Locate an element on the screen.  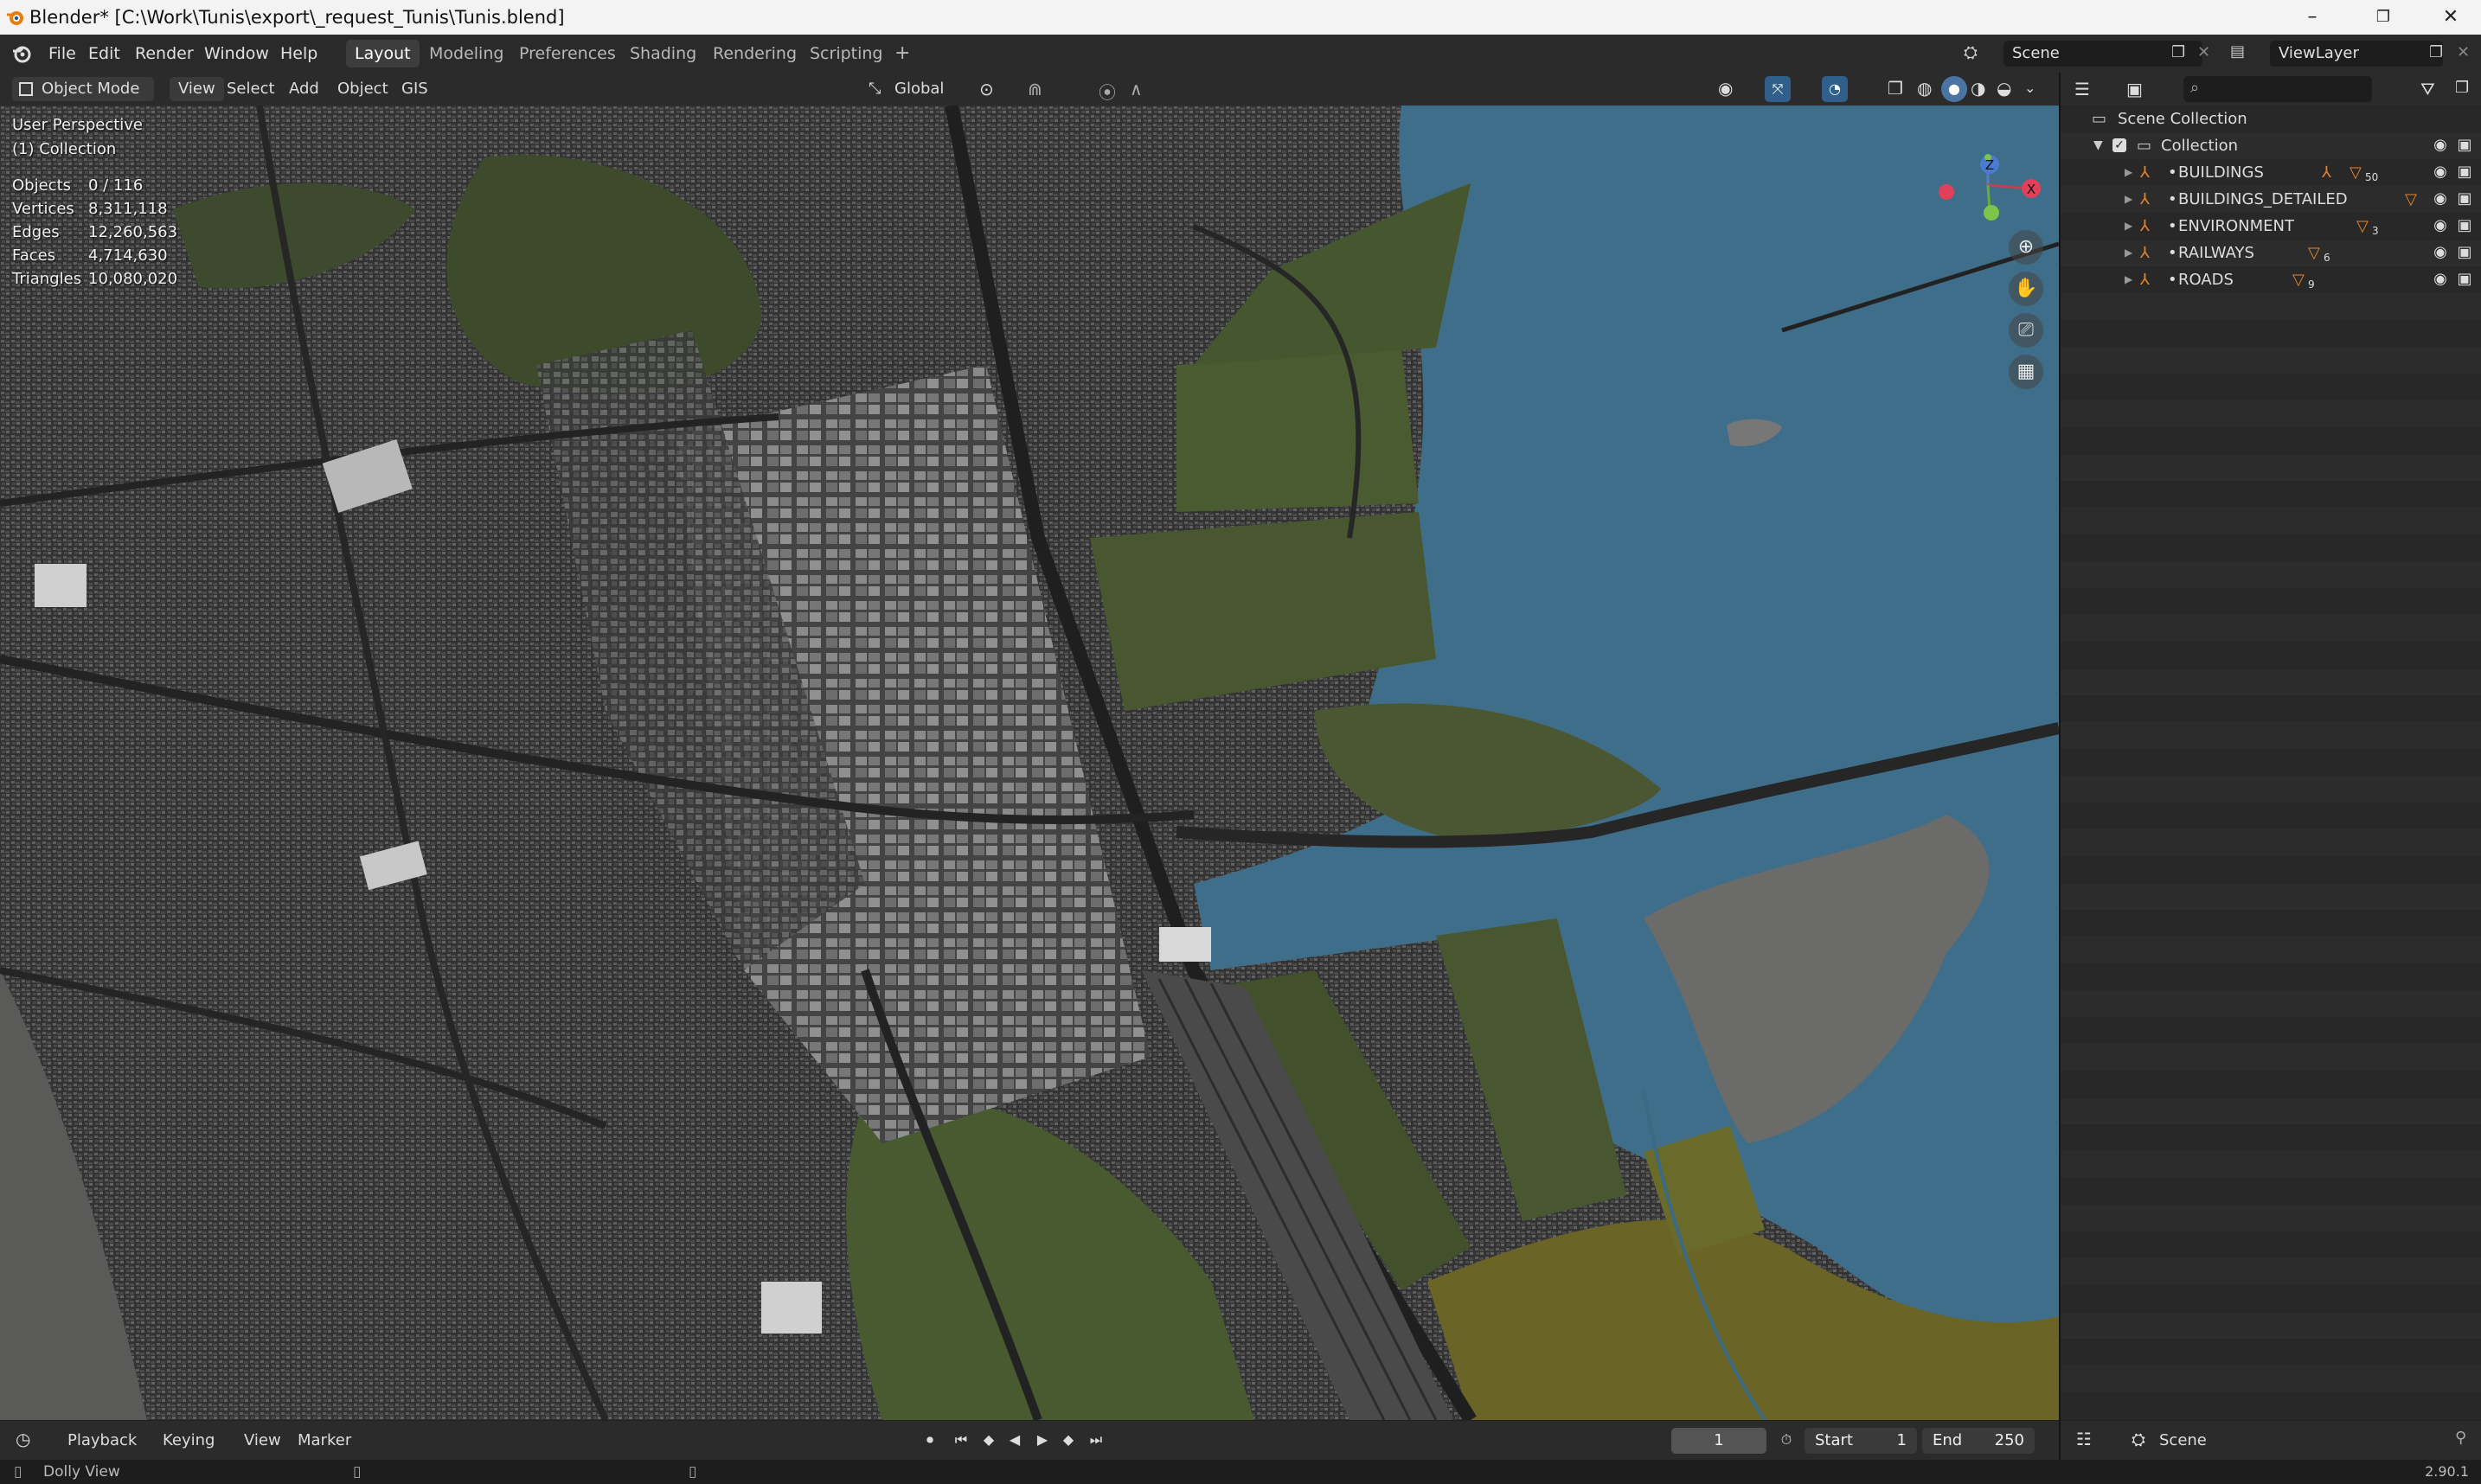
transform-orientation-selector: Global is located at coordinates (919, 89).